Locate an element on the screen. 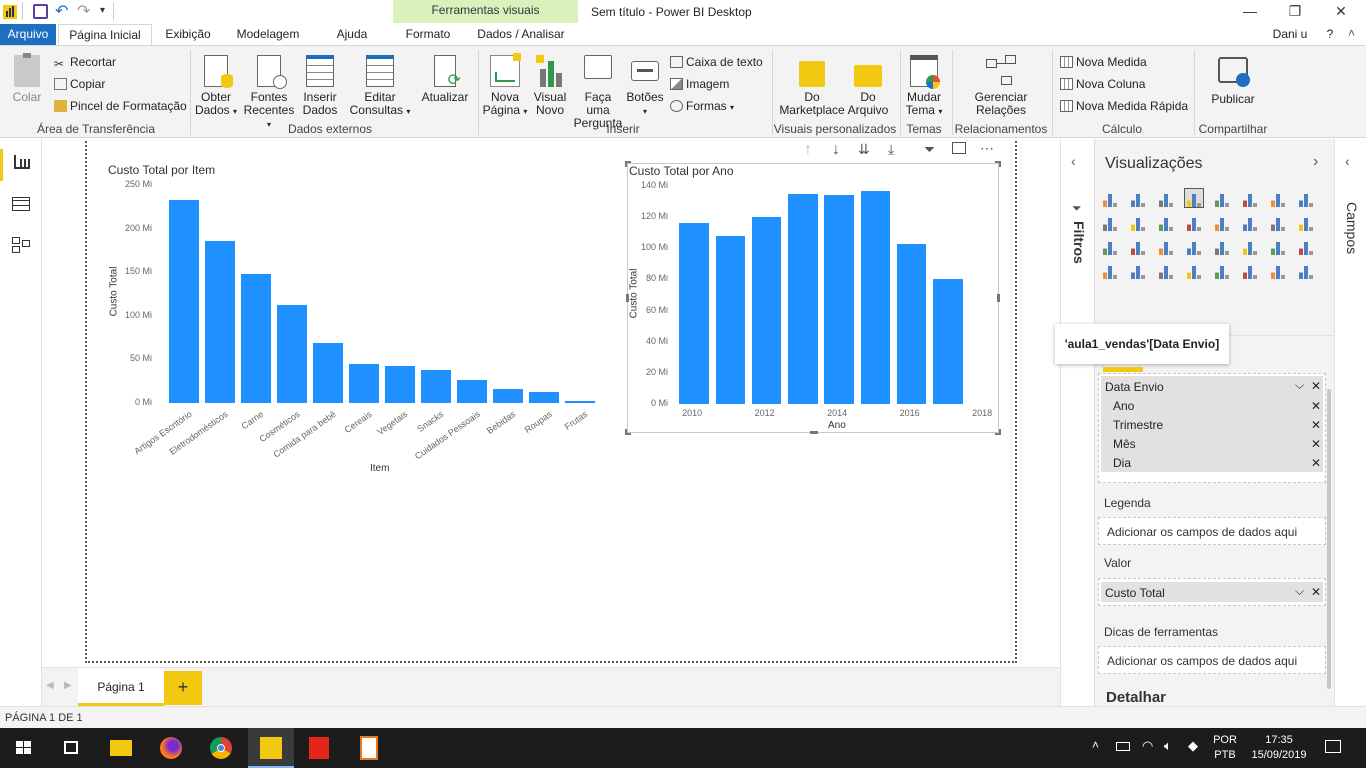  from-marketplace-button: Do Marketplace is located at coordinates (812, 86).